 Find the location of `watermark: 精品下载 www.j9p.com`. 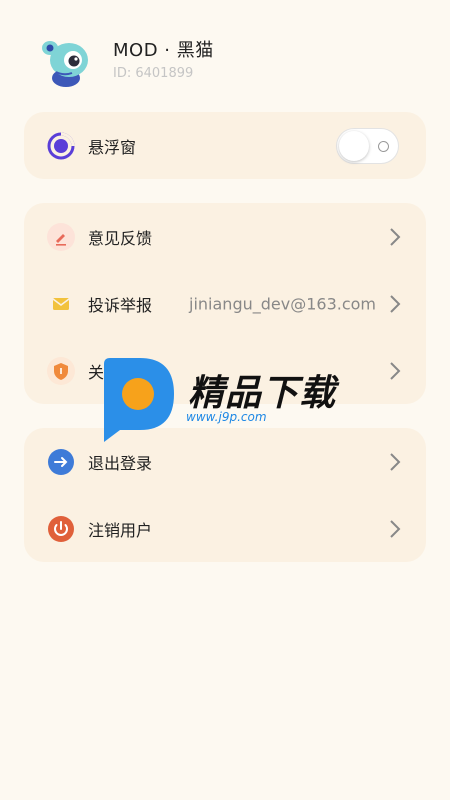

watermark: 精品下载 www.j9p.com is located at coordinates (228, 401).